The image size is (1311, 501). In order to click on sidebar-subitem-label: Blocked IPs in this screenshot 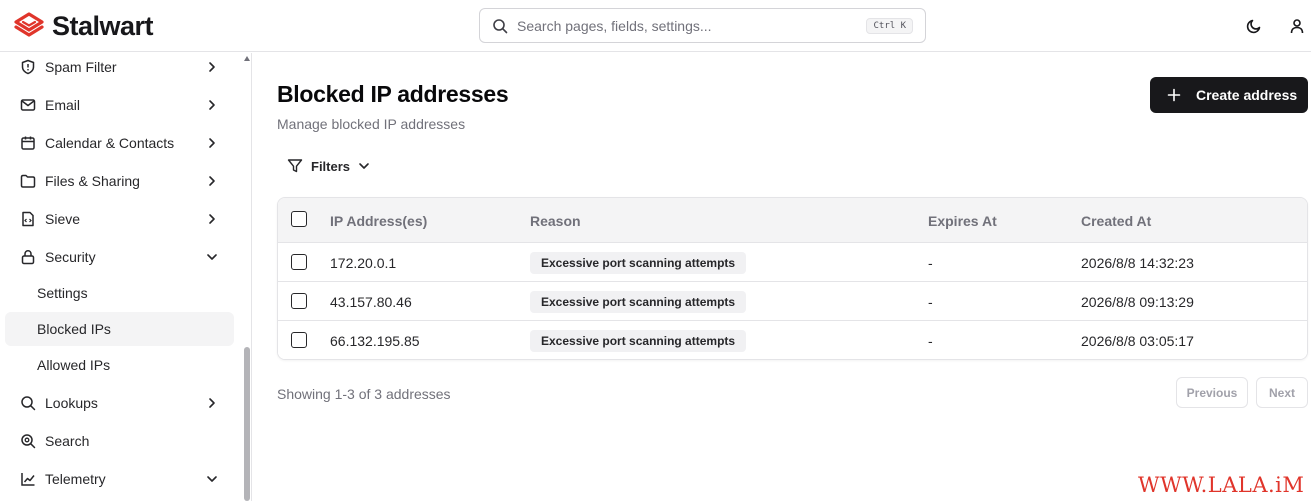, I will do `click(74, 329)`.